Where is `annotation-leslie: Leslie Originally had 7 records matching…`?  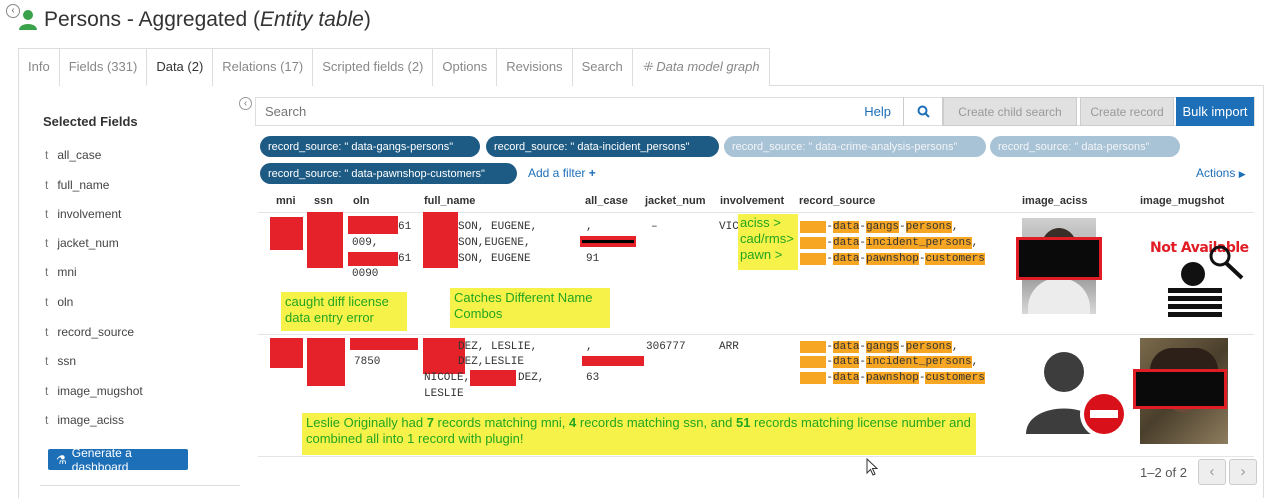 annotation-leslie: Leslie Originally had 7 records matching… is located at coordinates (639, 434).